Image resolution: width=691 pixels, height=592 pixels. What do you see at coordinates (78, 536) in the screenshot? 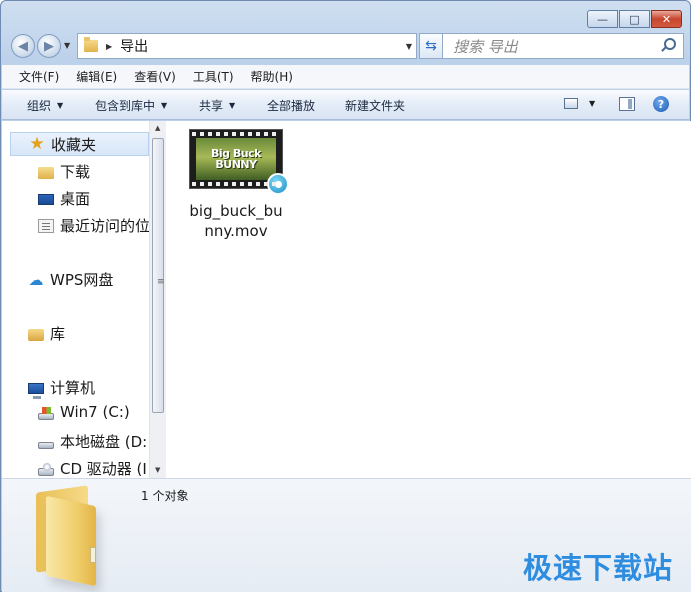
I see `large-folder-icon` at bounding box center [78, 536].